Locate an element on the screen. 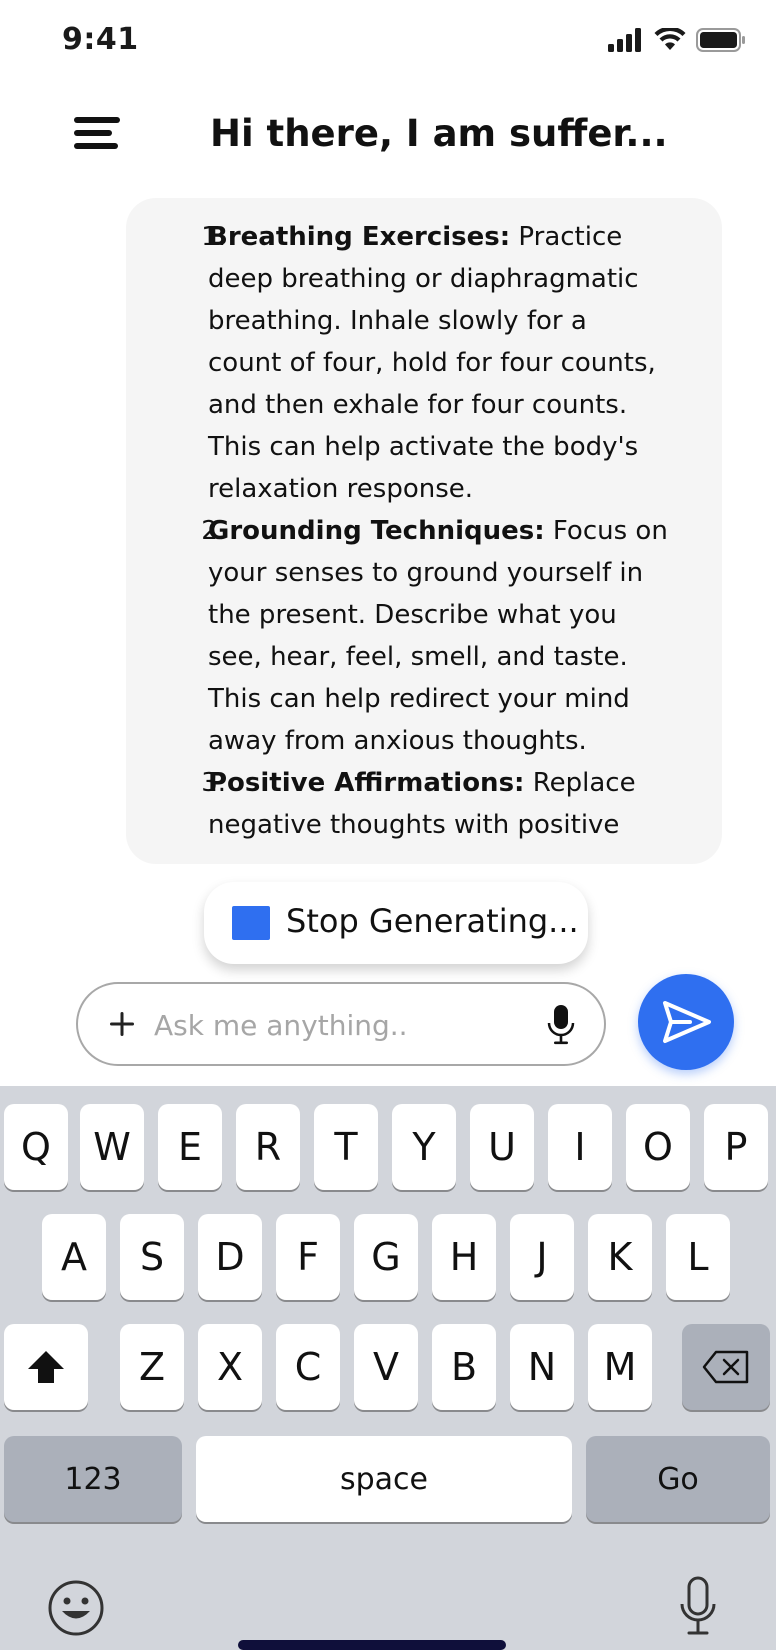 The image size is (776, 1650). status-time: 9:41 is located at coordinates (100, 39).